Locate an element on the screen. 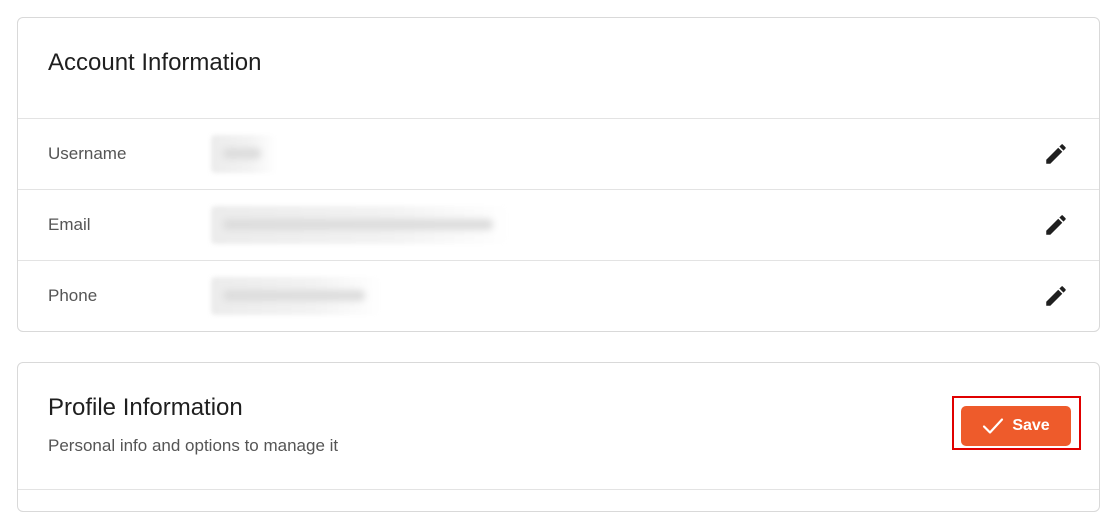 The width and height of the screenshot is (1109, 512). save-button-label: Save is located at coordinates (1031, 425).